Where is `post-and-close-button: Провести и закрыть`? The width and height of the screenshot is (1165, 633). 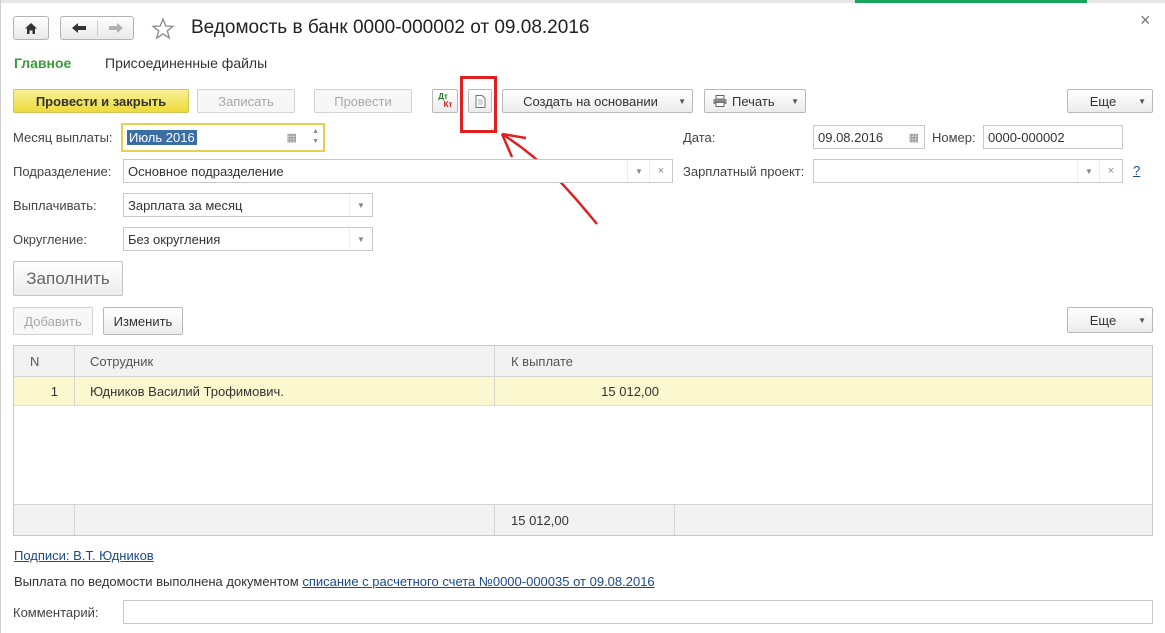
post-and-close-button: Провести и закрыть is located at coordinates (101, 101).